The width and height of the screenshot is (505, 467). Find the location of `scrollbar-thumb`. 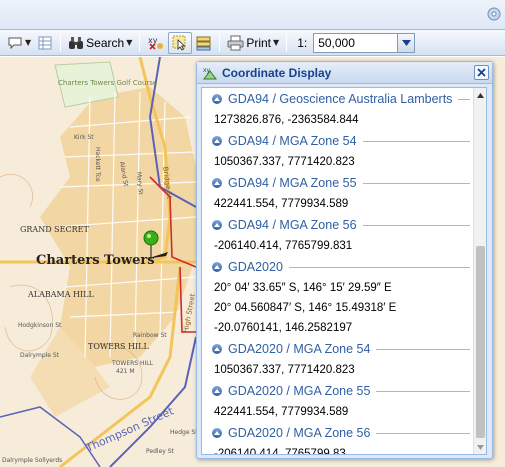

scrollbar-thumb is located at coordinates (480, 342).